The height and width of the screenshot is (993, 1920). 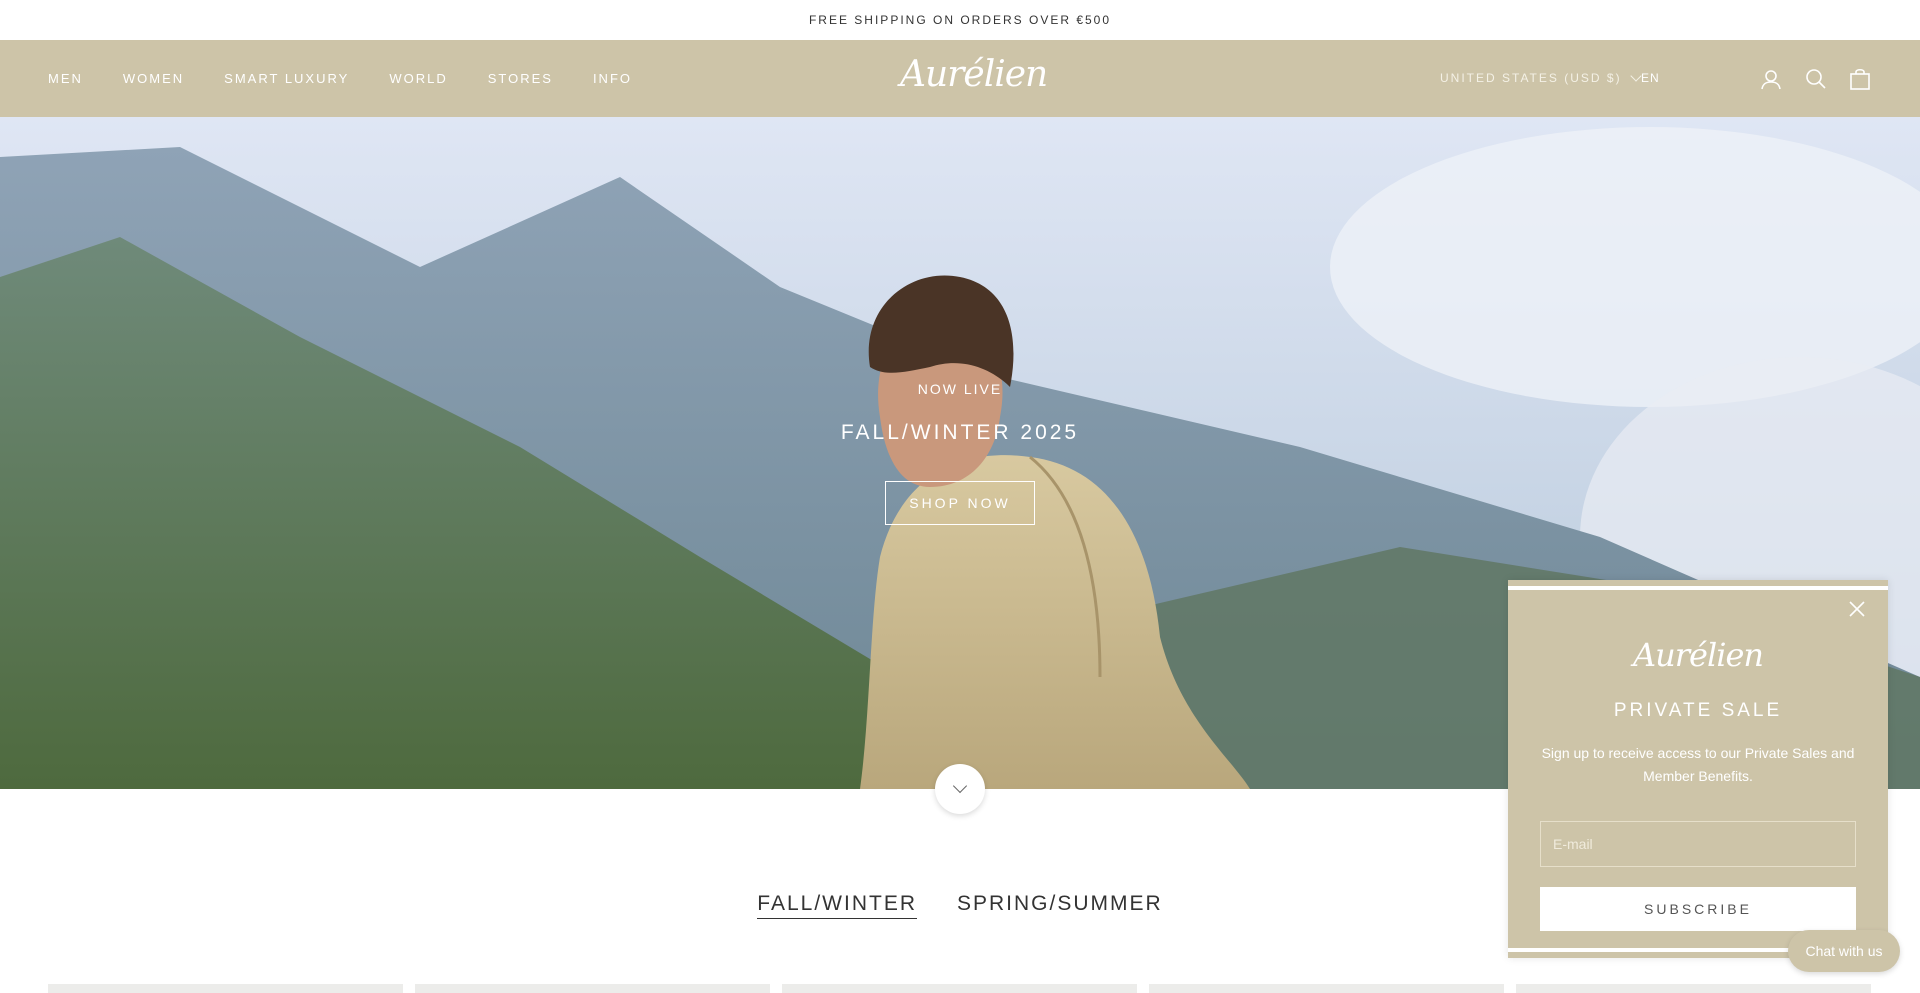 I want to click on announcement-bar: FREE SHIPPING ON ORDERS OVER €500, so click(x=960, y=20).